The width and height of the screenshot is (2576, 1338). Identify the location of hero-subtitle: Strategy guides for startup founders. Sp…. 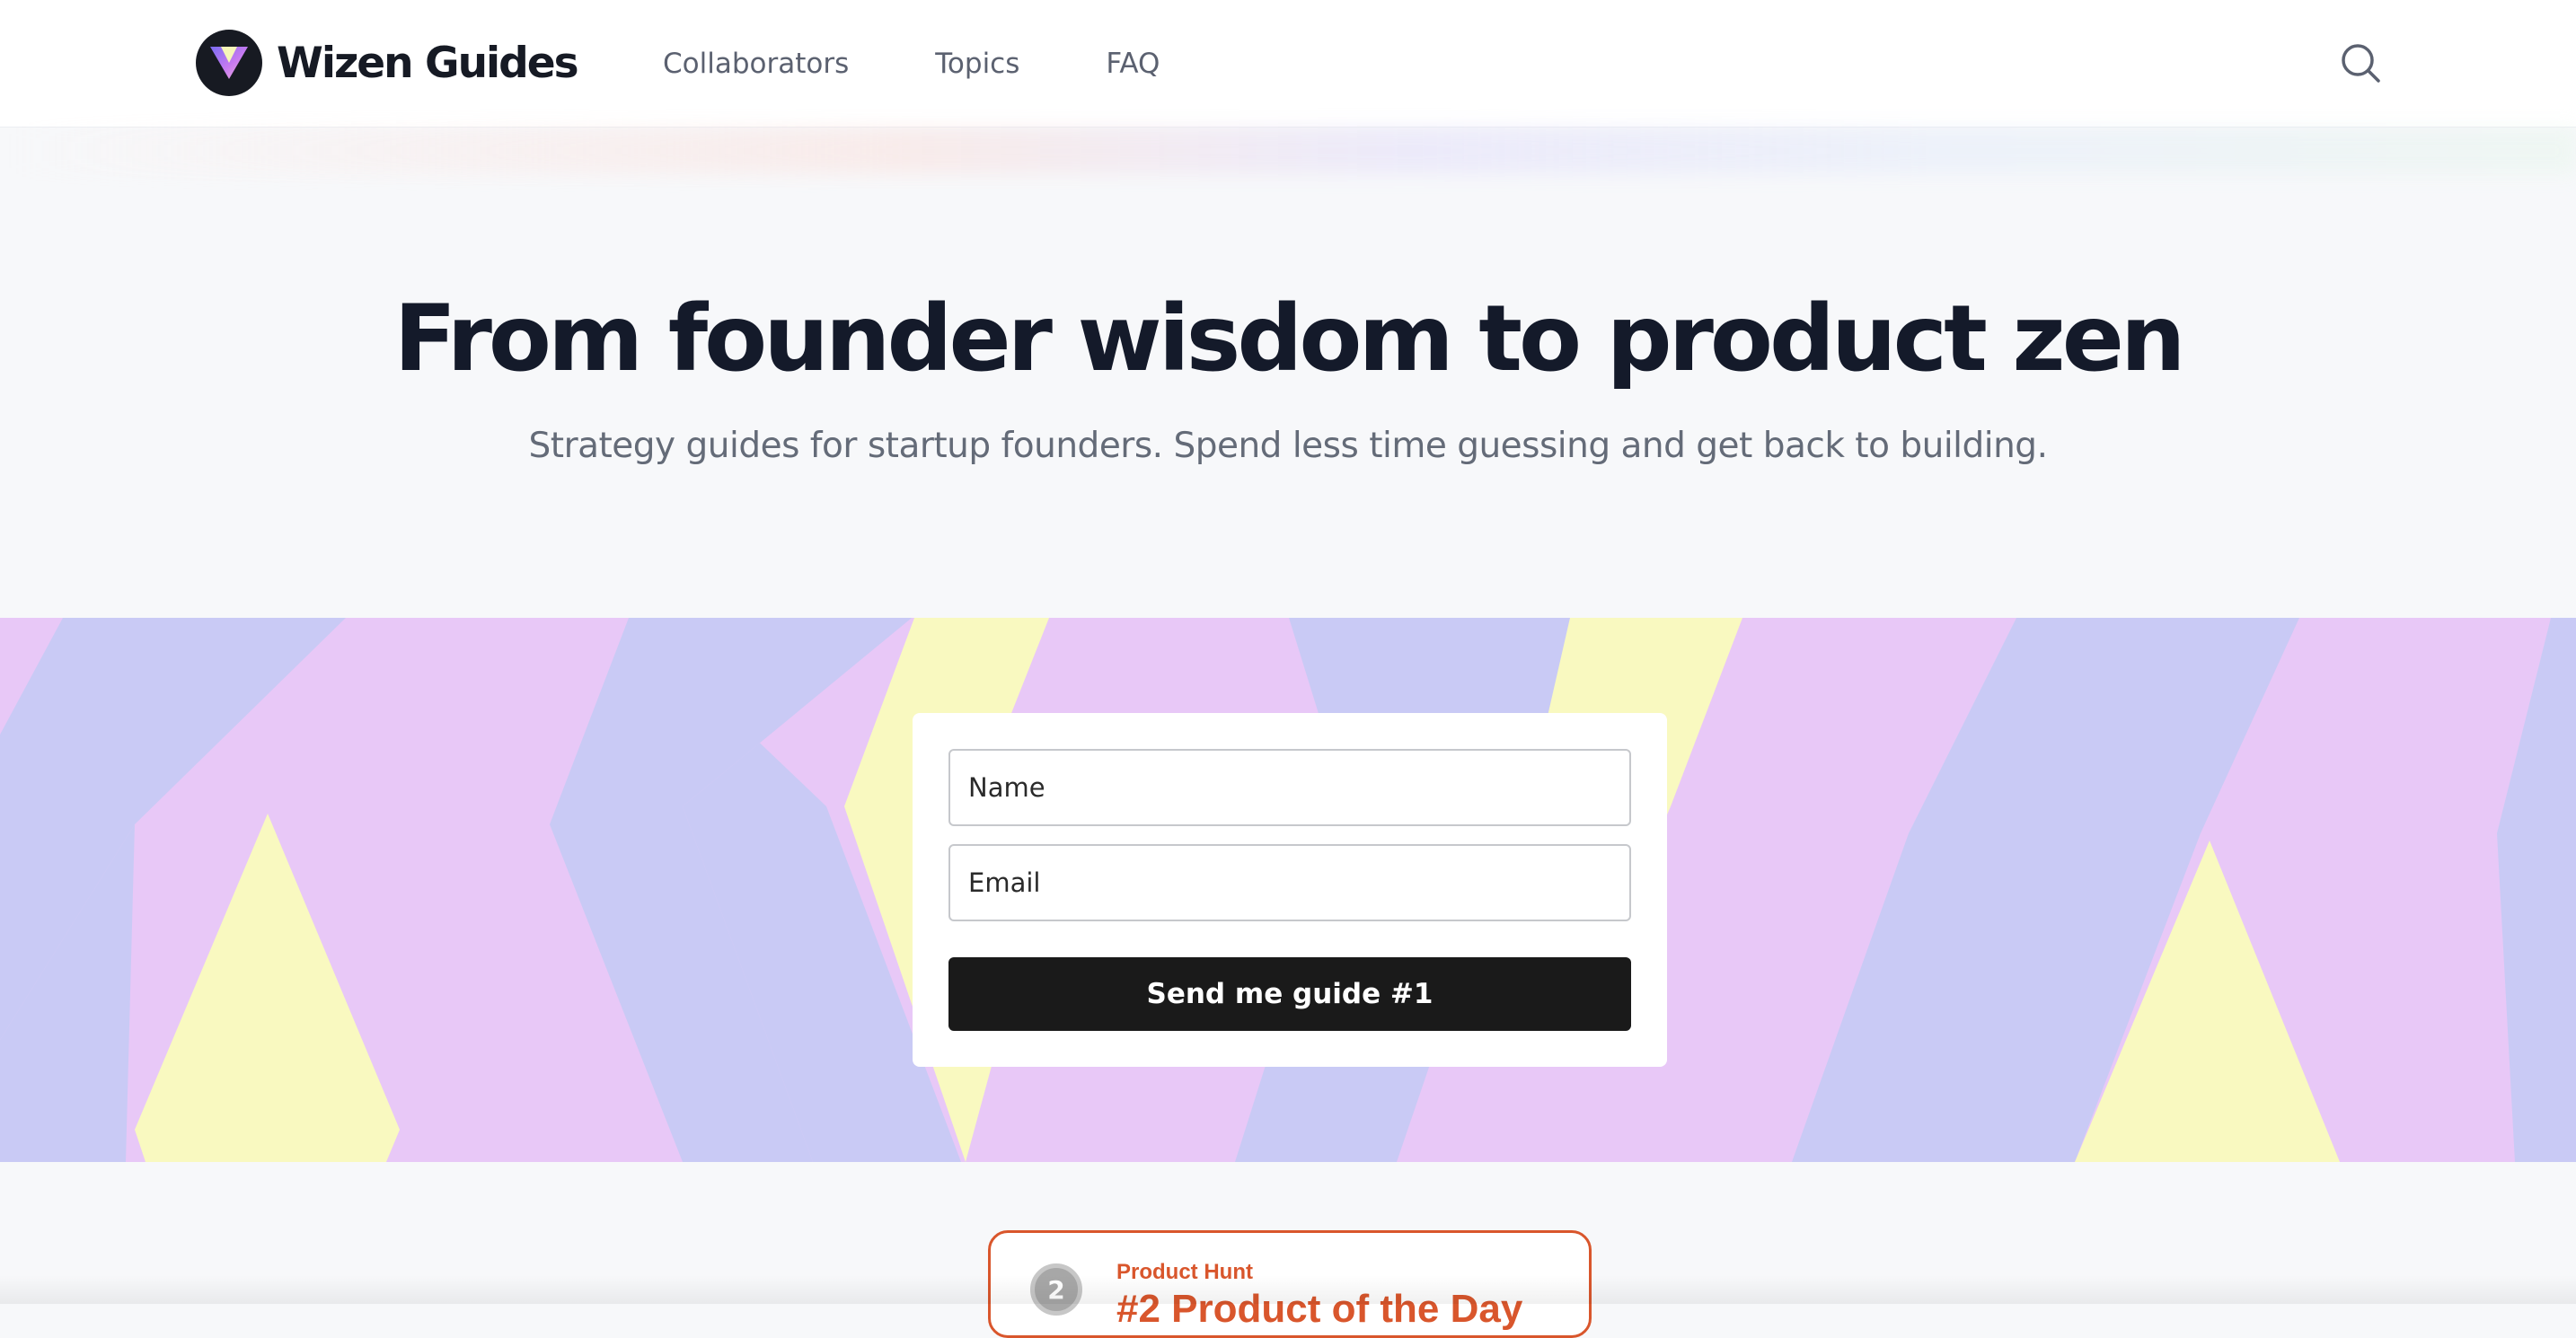
(1288, 446).